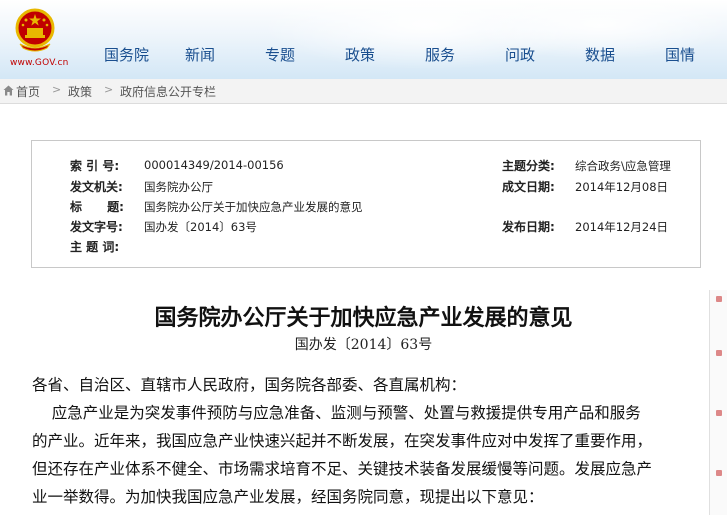 Image resolution: width=727 pixels, height=515 pixels. Describe the element at coordinates (96, 187) in the screenshot. I see `issuer-label: 发文机关:` at that location.